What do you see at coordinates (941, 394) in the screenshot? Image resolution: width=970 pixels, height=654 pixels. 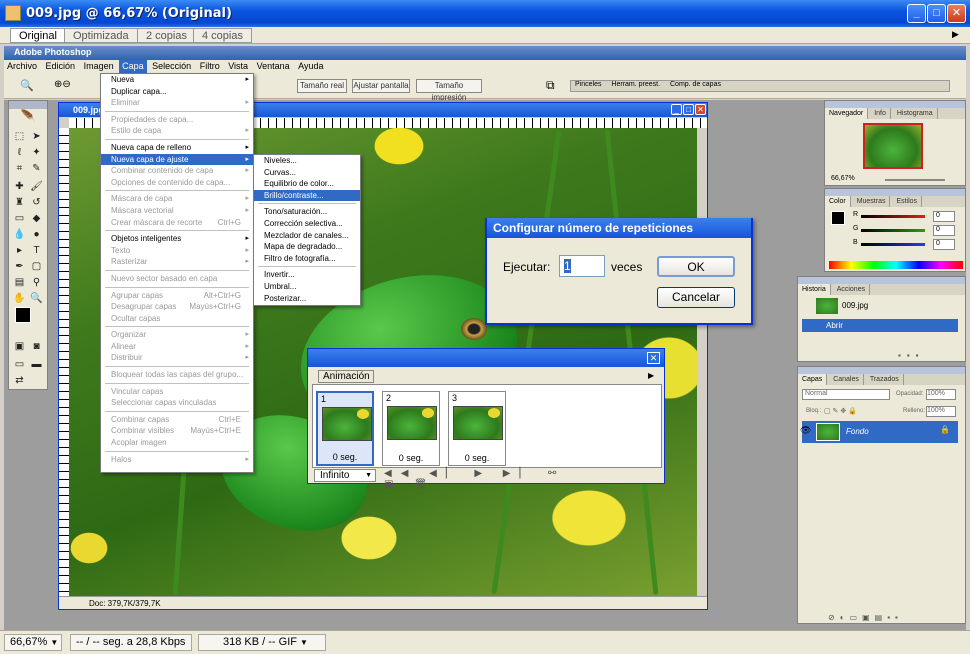 I see `opacity-field: 100%` at bounding box center [941, 394].